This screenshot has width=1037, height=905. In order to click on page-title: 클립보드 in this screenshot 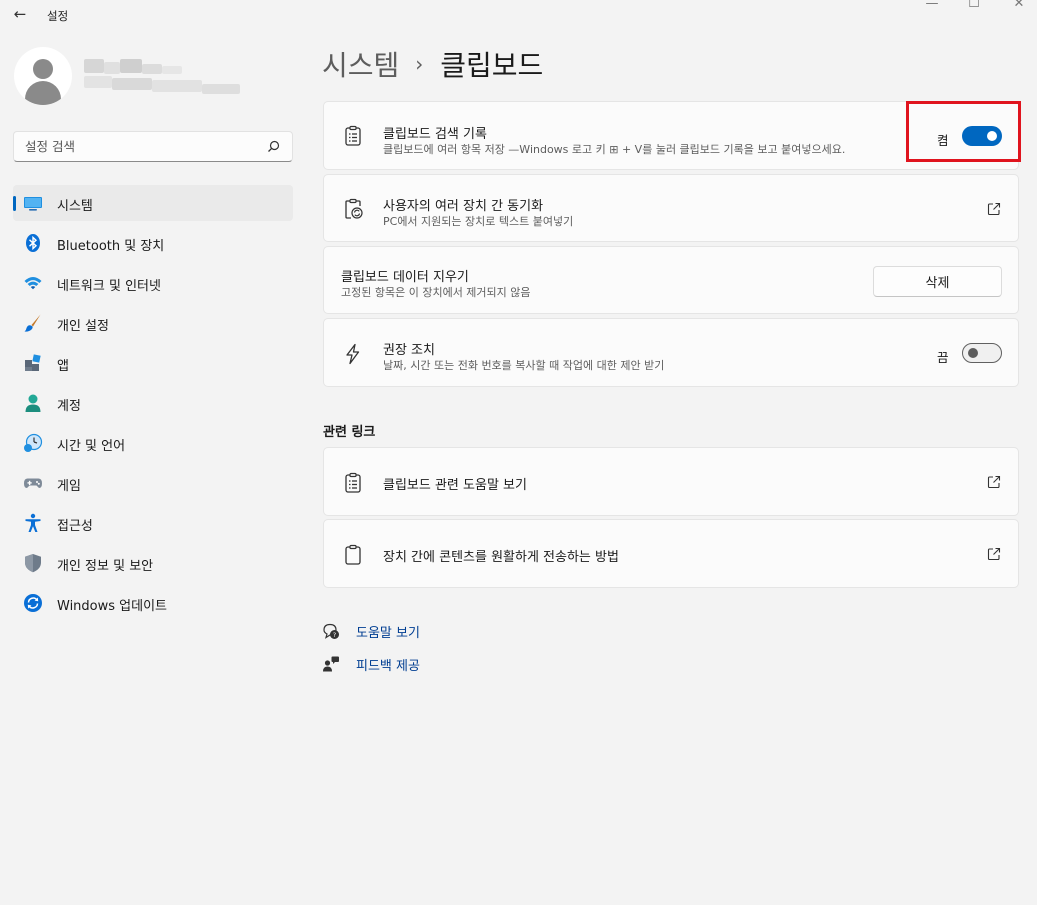, I will do `click(492, 65)`.